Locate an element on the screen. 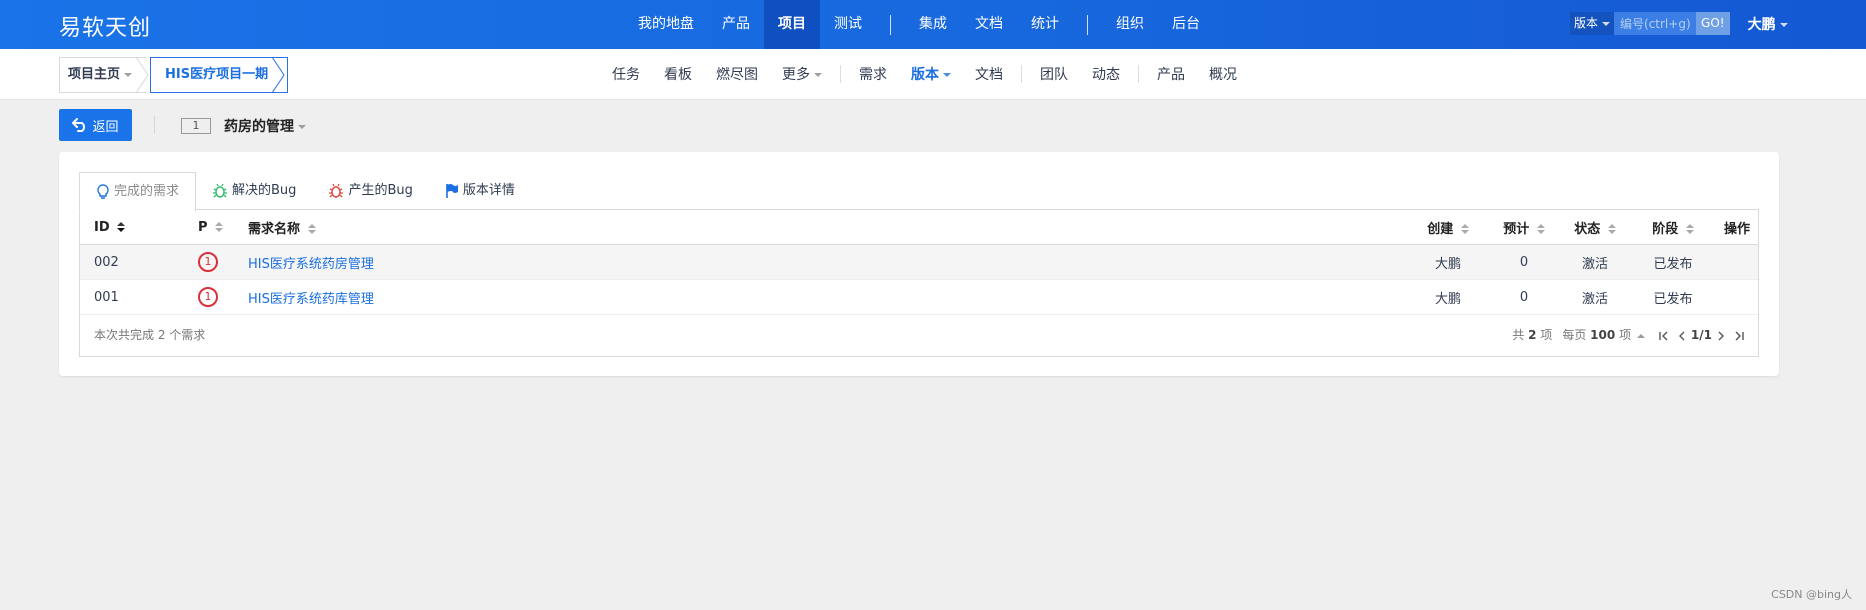  table-header-row: ID P 需求名称 创建 预计 状态 阶段 操作 is located at coordinates (919, 227).